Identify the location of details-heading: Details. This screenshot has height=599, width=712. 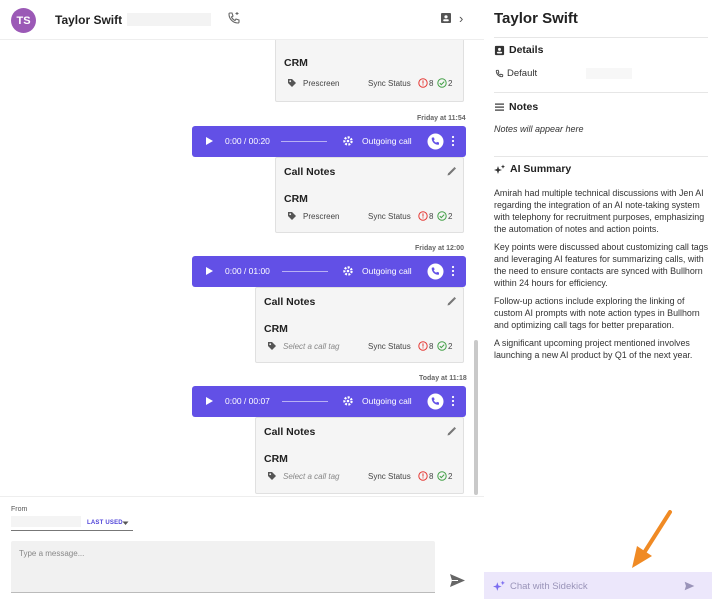
(518, 50).